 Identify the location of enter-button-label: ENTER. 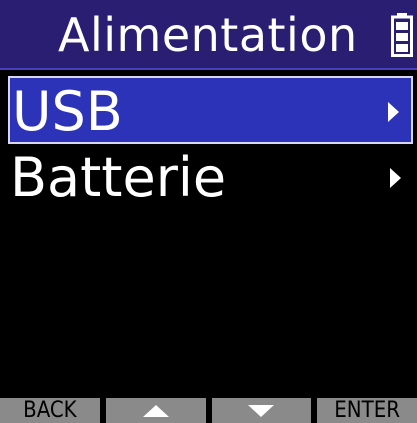
(367, 410).